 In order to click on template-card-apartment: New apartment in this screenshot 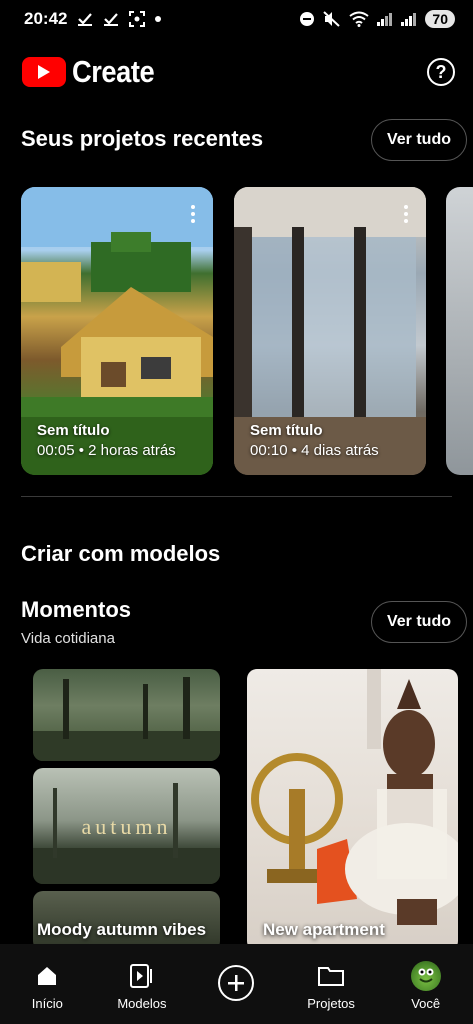, I will do `click(352, 810)`.